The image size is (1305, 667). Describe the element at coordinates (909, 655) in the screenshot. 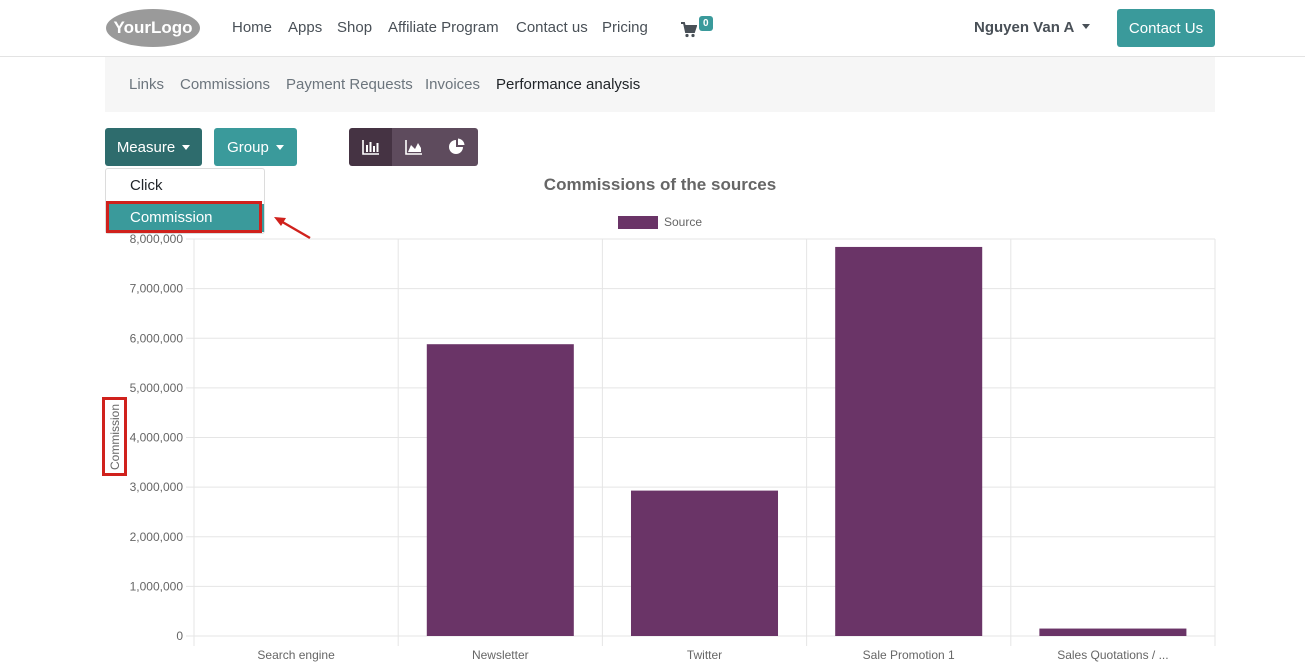

I see `x-tick-label: Sale Promotion 1` at that location.